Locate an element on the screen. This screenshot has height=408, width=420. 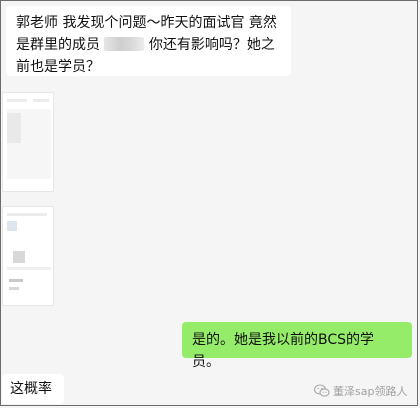
redacted-name is located at coordinates (124, 44).